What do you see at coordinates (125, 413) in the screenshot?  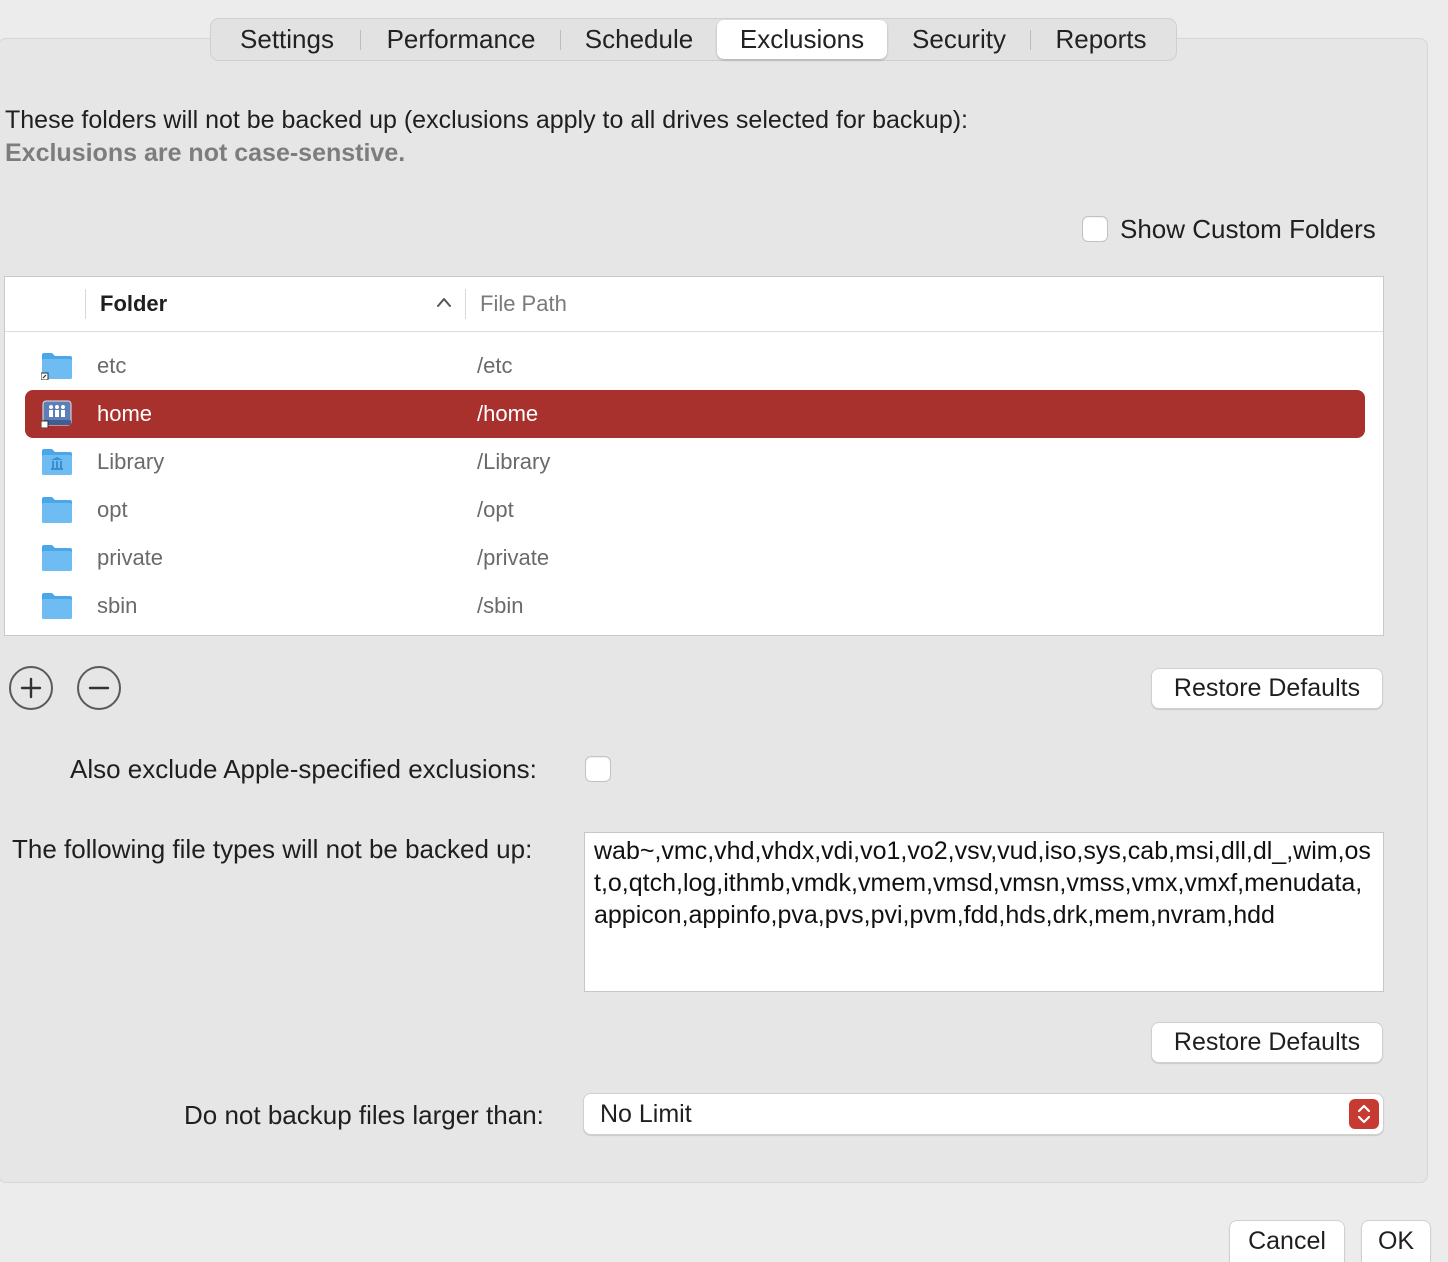 I see `folder-name: home` at bounding box center [125, 413].